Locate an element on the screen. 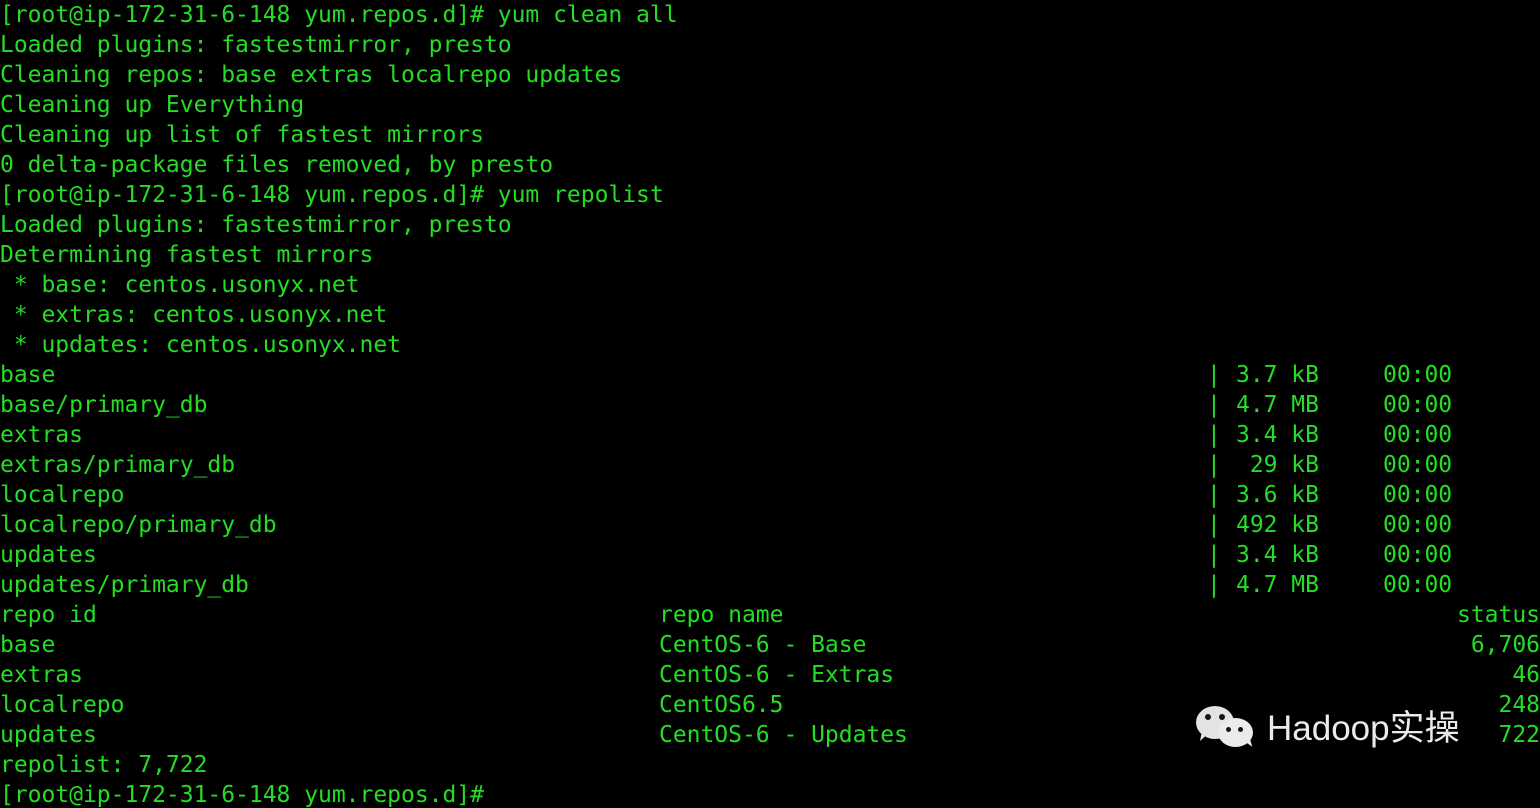  terminal-line-delta-package: 0 delta-package files removed, by presto is located at coordinates (277, 165).